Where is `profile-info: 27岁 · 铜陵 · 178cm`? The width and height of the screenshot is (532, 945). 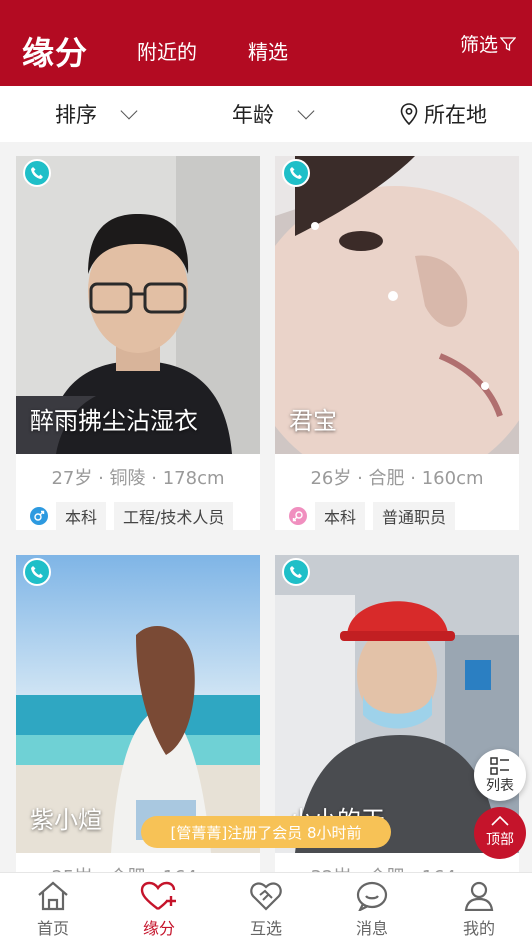
profile-info: 27岁 · 铜陵 · 178cm is located at coordinates (138, 478).